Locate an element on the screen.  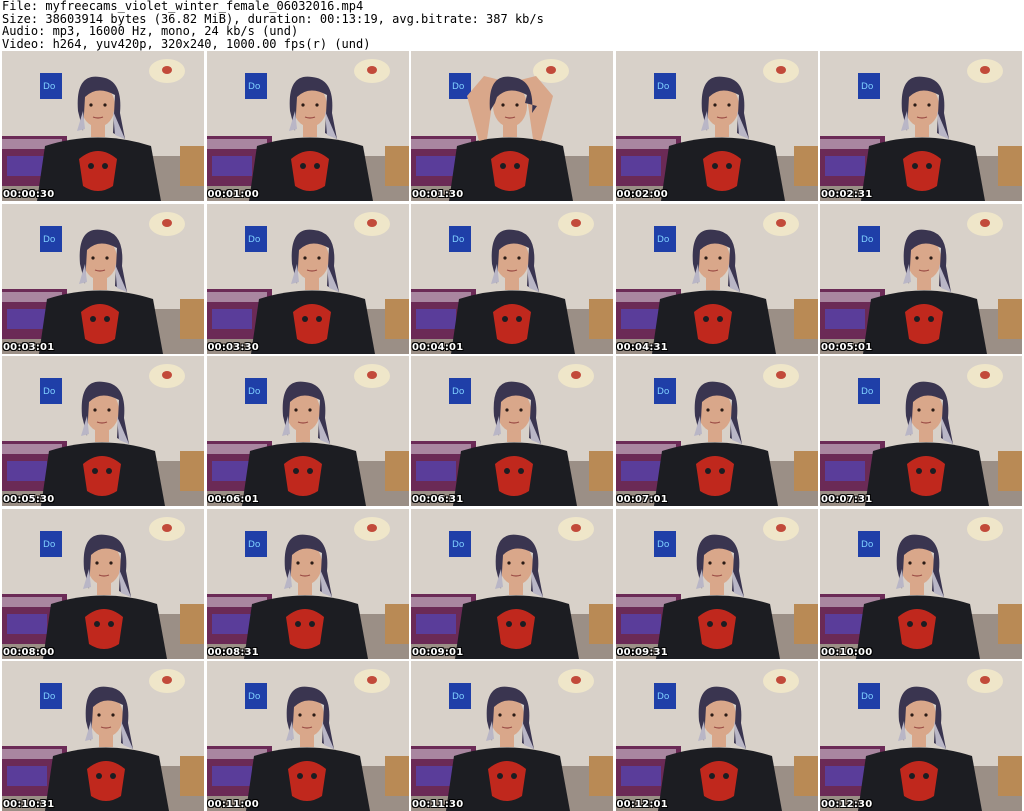
video-thumbnail: Do 00:02:00 is located at coordinates (716, 126).